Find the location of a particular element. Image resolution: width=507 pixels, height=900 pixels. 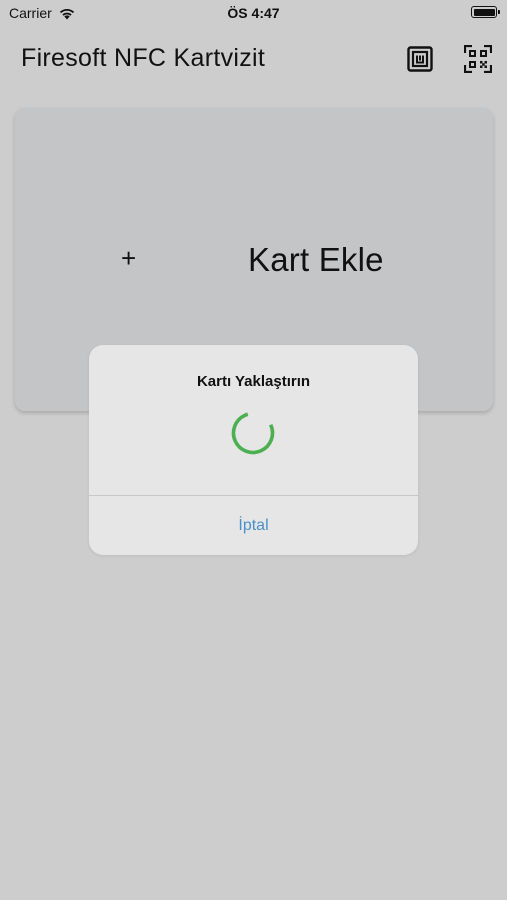

status-bar: Carrier ÖS 4:47 is located at coordinates (253, 14).